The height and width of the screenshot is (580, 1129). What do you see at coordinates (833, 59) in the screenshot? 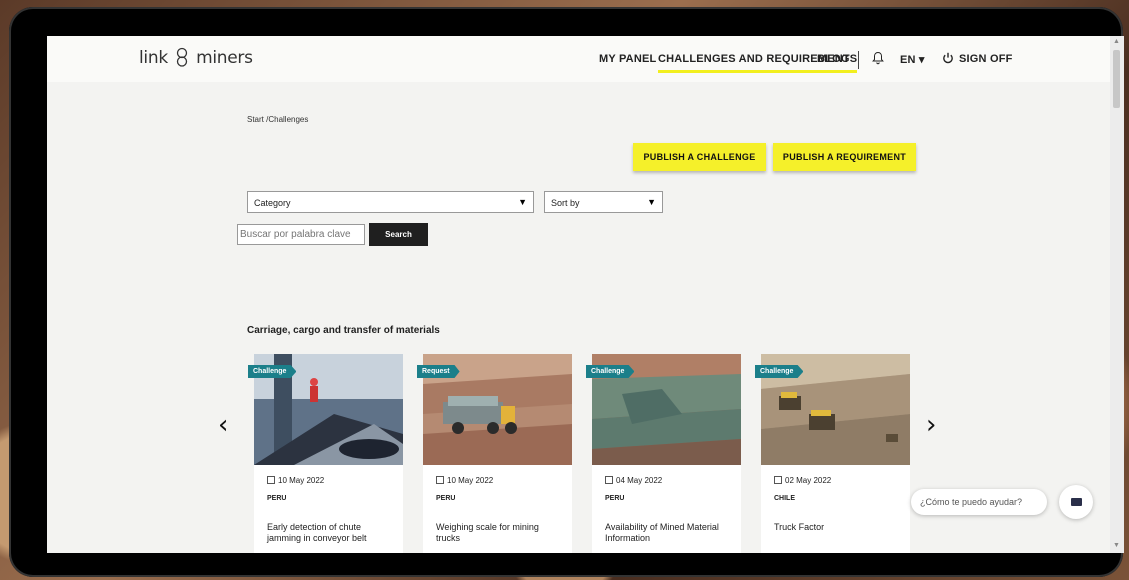
I see `nav-blog: BLOG` at bounding box center [833, 59].